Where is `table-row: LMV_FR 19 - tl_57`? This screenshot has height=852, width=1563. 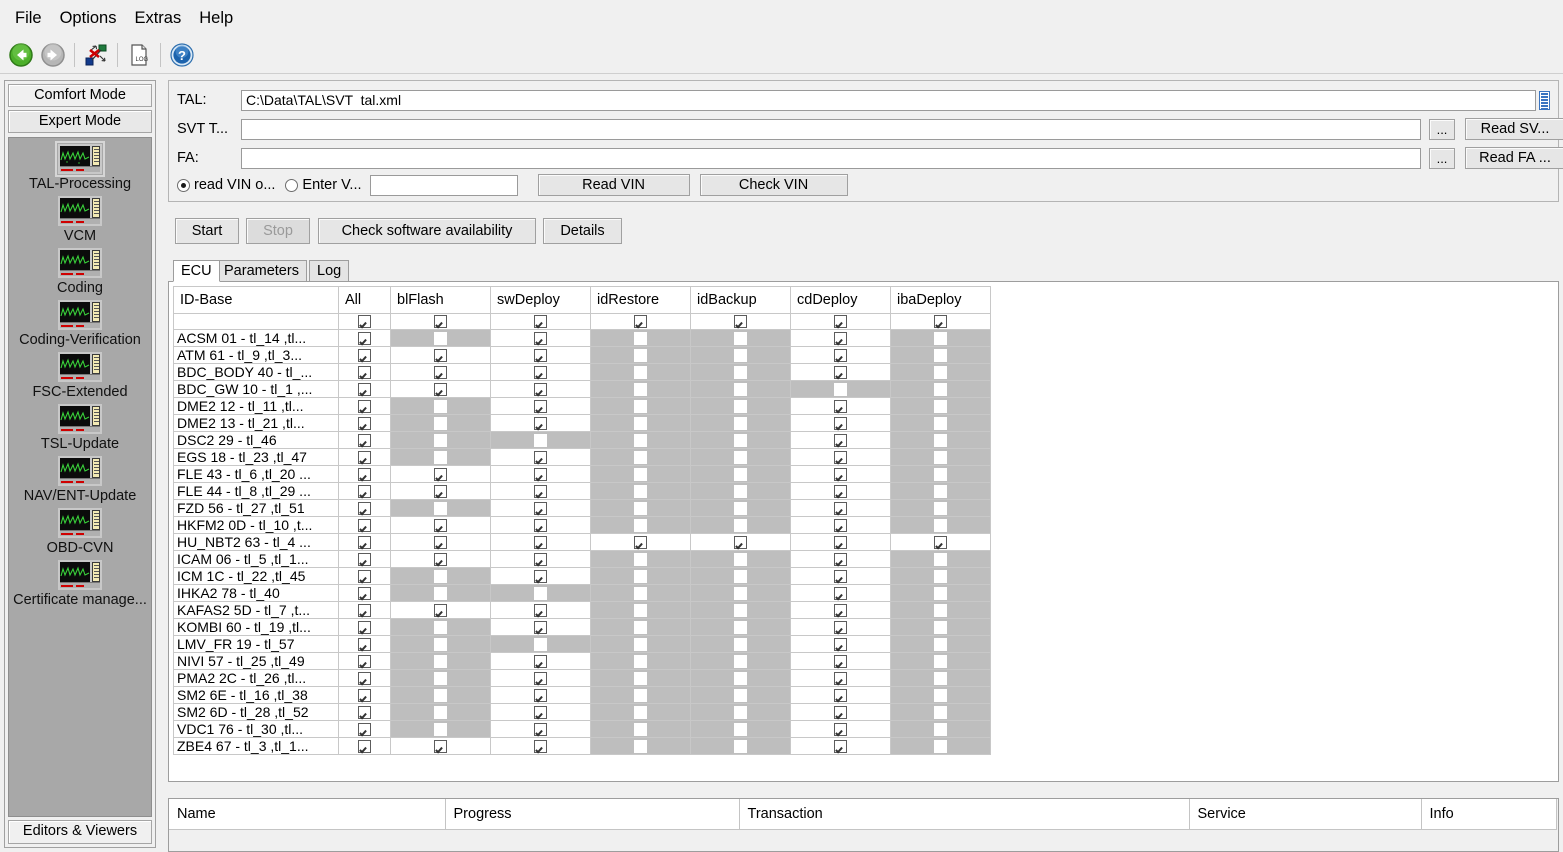 table-row: LMV_FR 19 - tl_57 is located at coordinates (582, 644).